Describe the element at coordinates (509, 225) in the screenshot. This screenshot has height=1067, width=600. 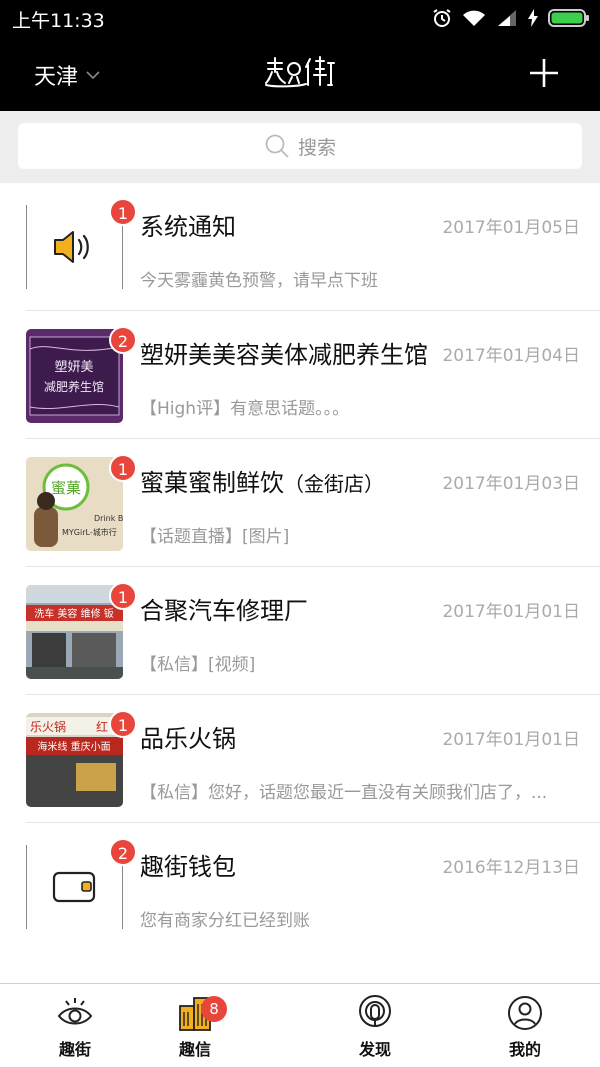
I see `message-date: 2017年01月05日` at that location.